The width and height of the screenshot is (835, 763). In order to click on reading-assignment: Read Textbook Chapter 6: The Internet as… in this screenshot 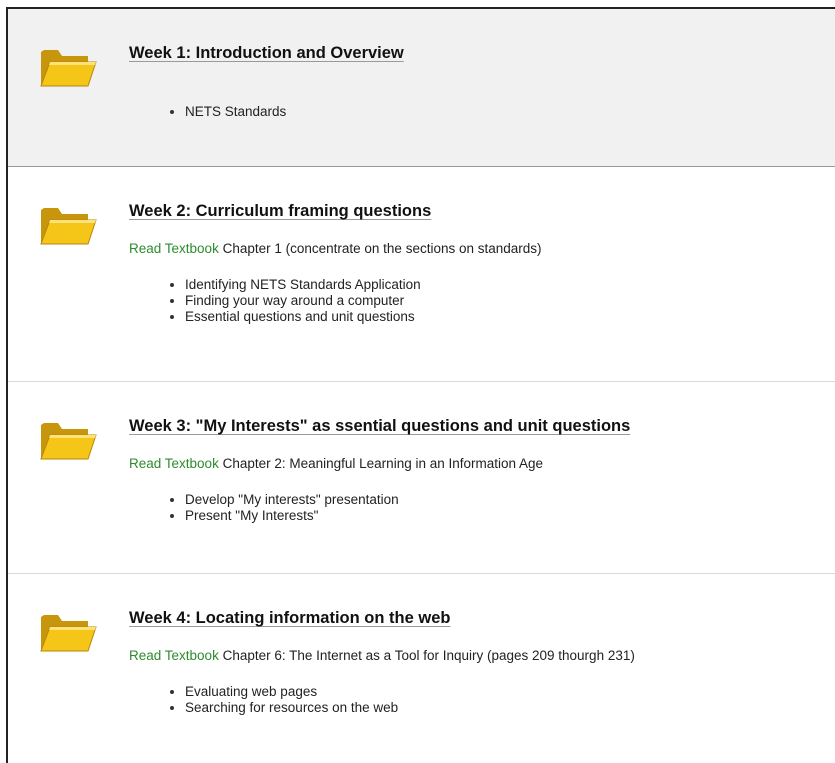, I will do `click(382, 655)`.